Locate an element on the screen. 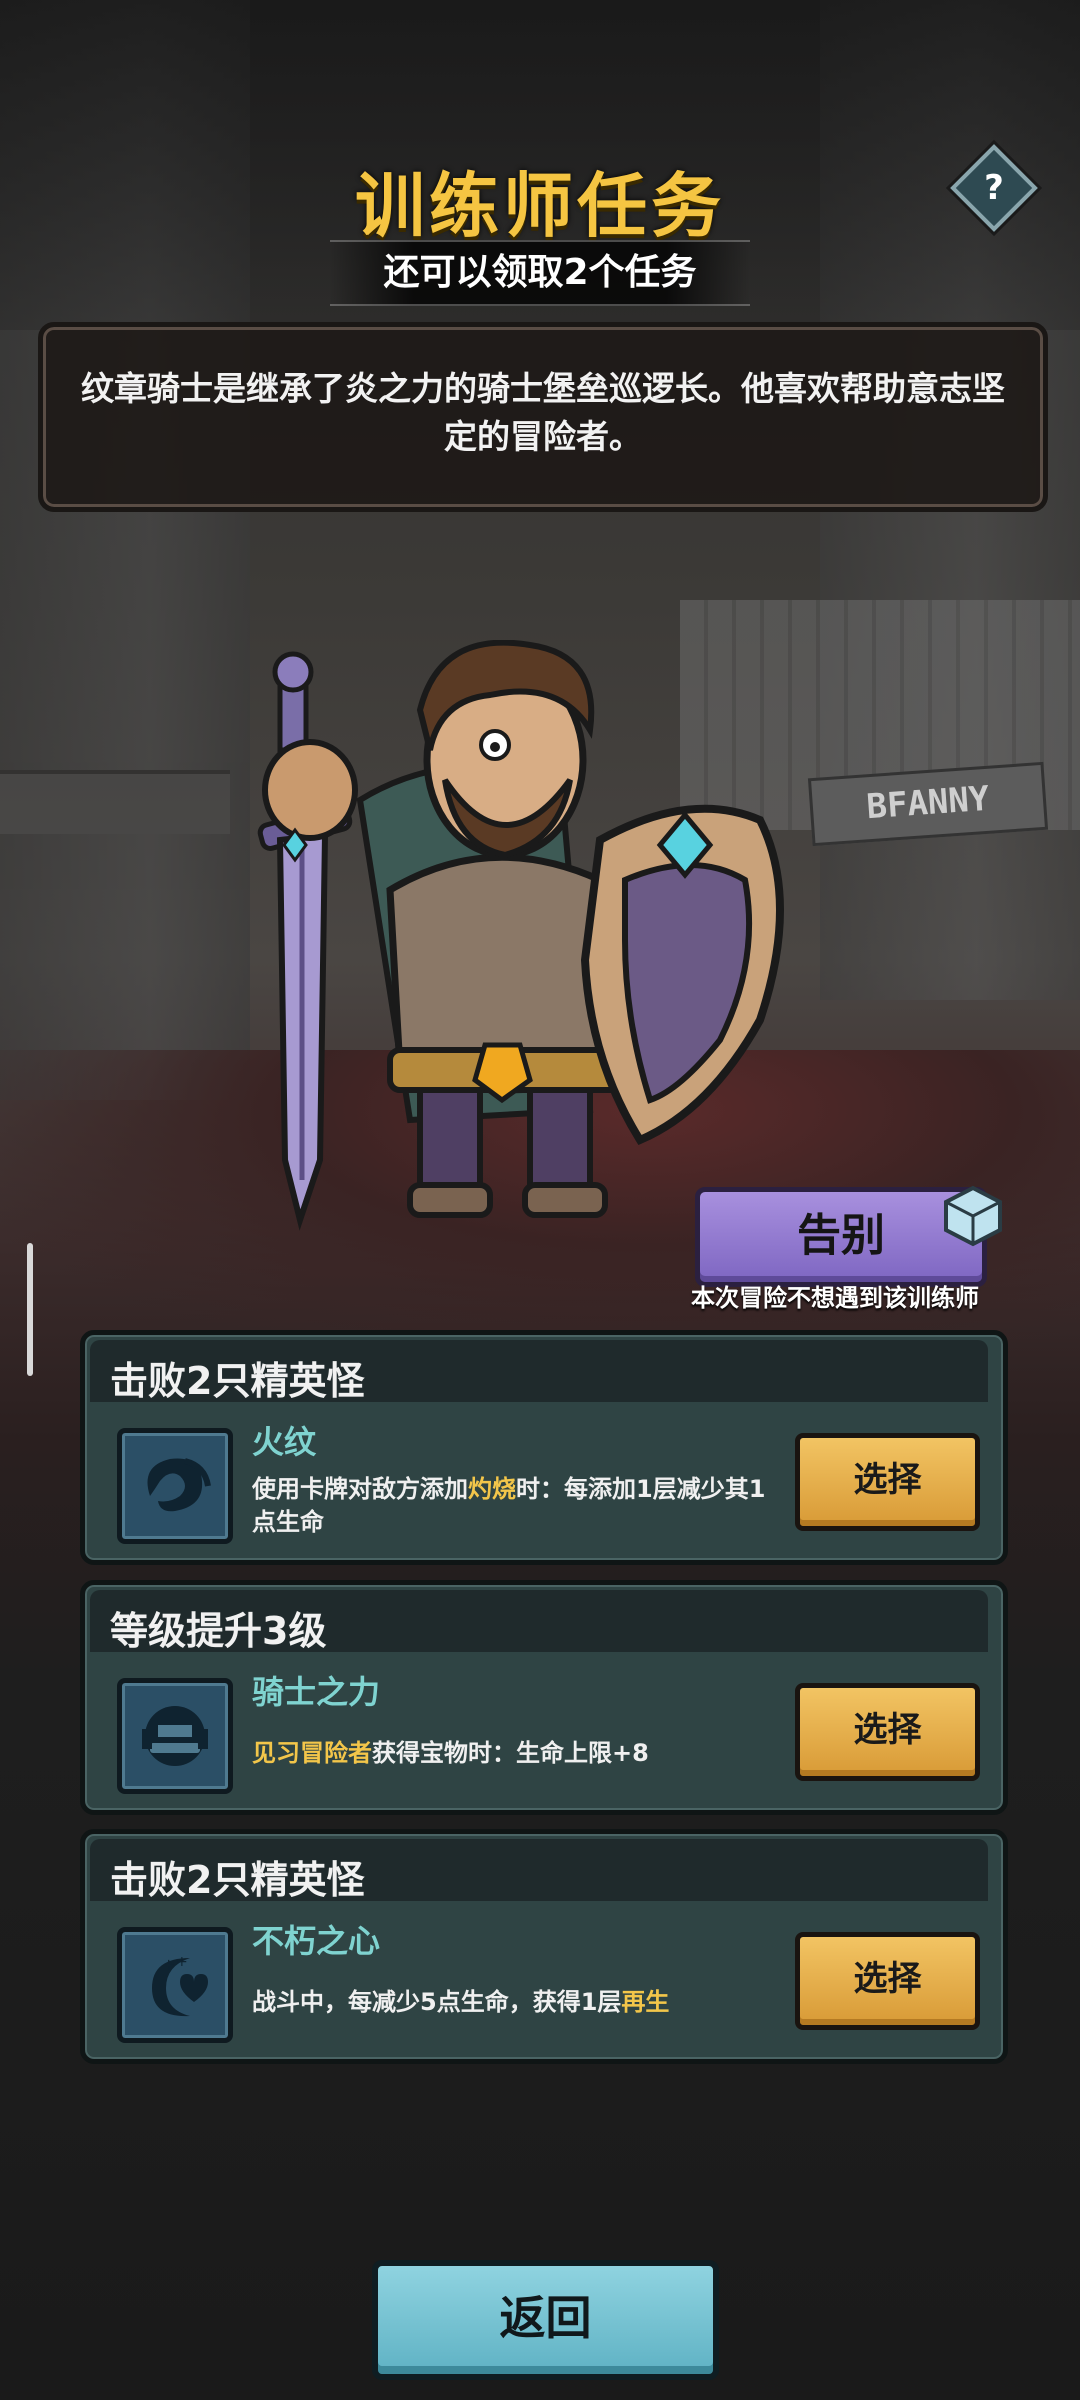 This screenshot has height=2400, width=1080. knight-helmet-icon is located at coordinates (175, 1736).